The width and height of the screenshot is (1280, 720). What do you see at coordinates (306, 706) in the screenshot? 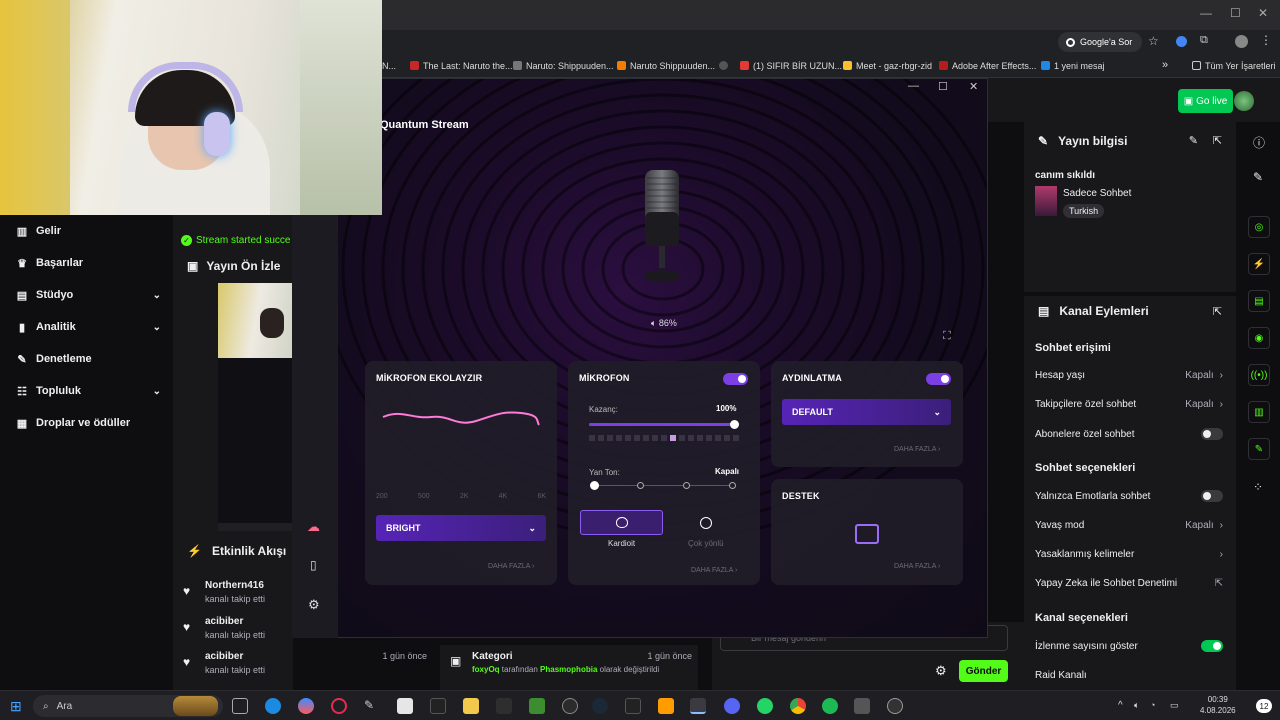
I see `copilot-icon` at bounding box center [306, 706].